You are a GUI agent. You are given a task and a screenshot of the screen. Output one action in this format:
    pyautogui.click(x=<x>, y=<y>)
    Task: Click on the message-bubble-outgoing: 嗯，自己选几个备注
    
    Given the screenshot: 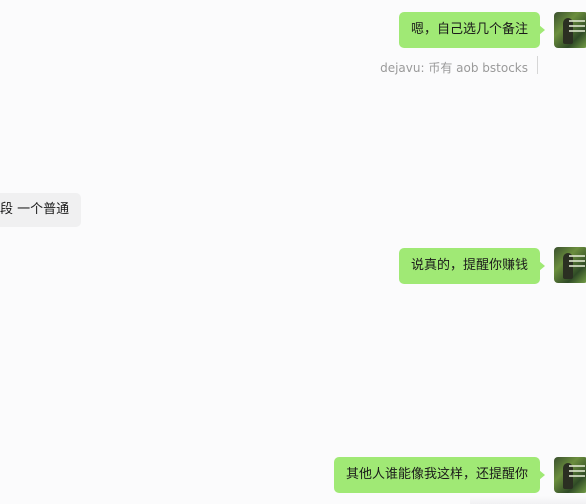 What is the action you would take?
    pyautogui.click(x=472, y=30)
    